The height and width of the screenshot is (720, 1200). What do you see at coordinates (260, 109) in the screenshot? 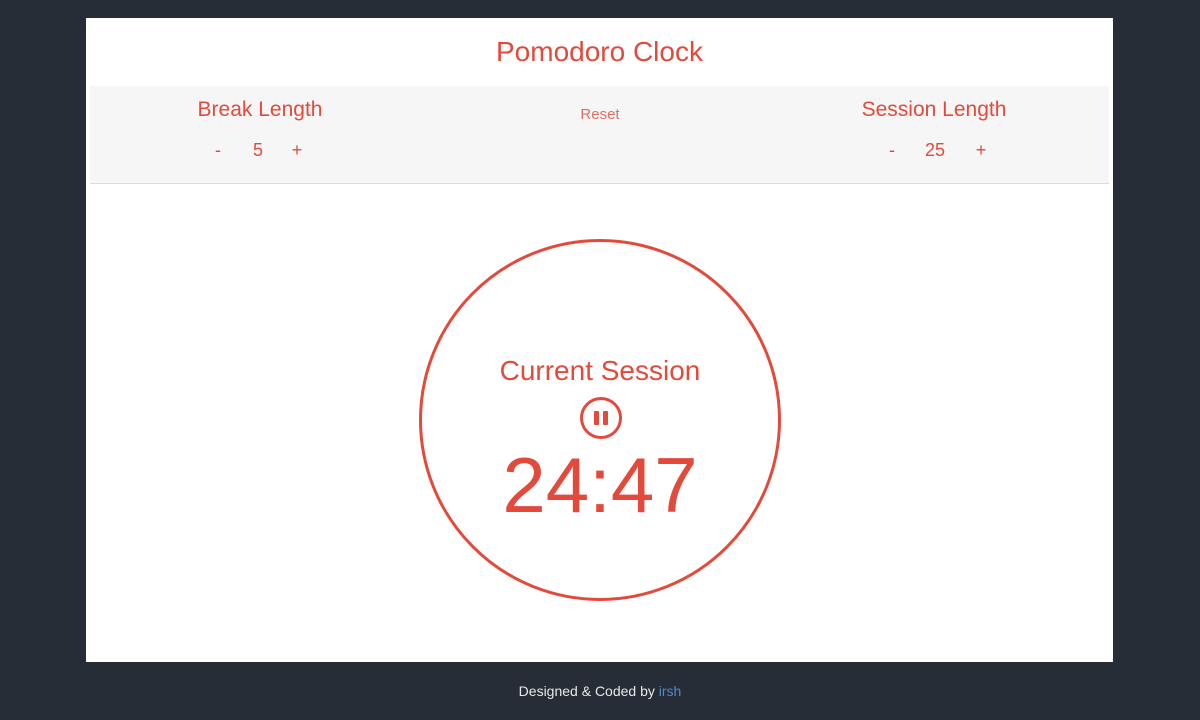
I see `break-length-label: Break Length` at bounding box center [260, 109].